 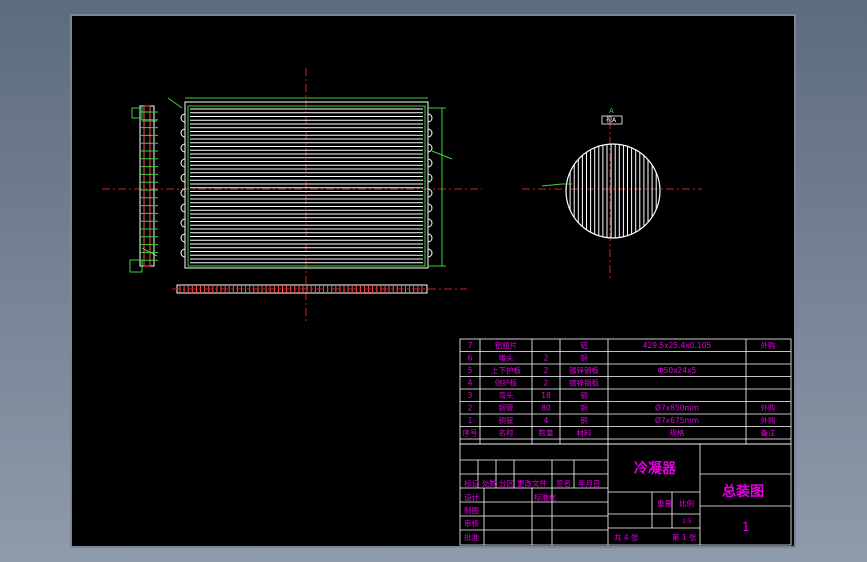 I want to click on bom-row-name: 上下护板, so click(x=506, y=370).